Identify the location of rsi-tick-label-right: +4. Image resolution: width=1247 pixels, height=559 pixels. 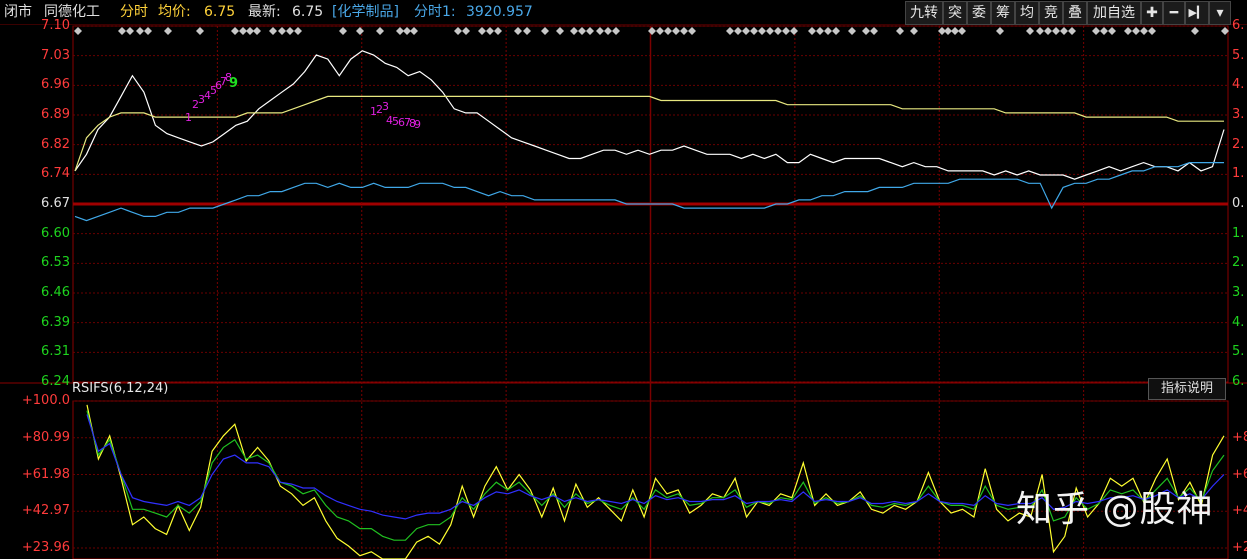
(1239, 511).